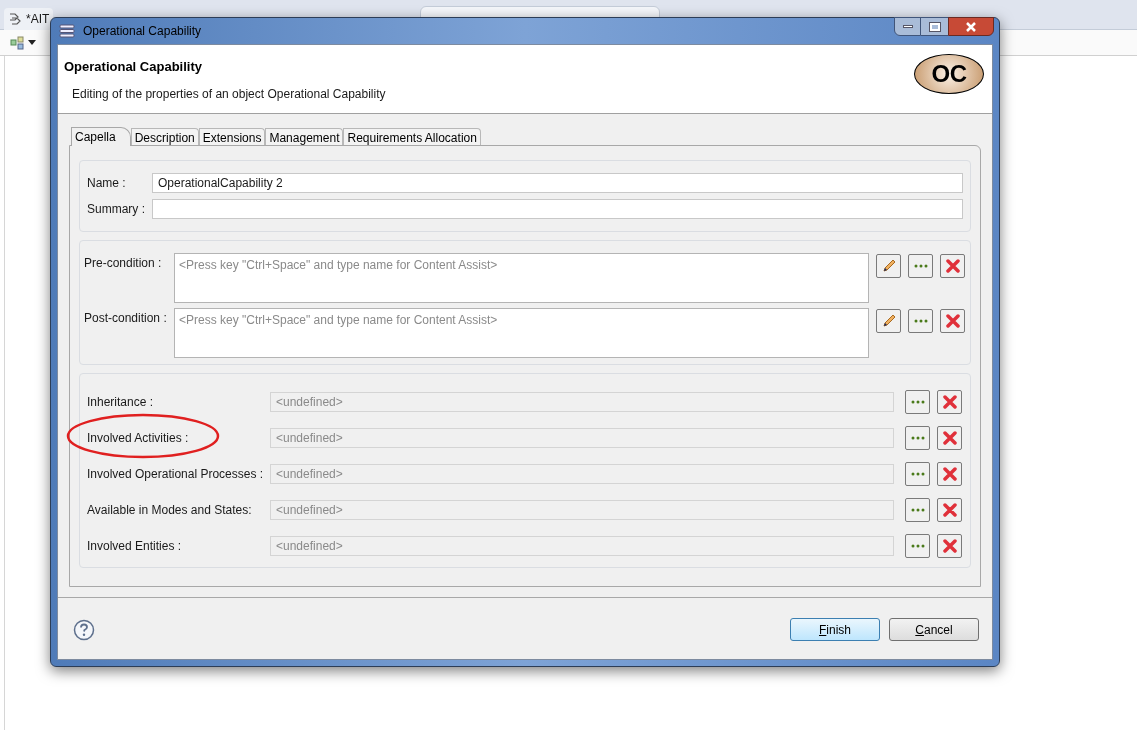 The height and width of the screenshot is (730, 1137). What do you see at coordinates (175, 474) in the screenshot?
I see `field-label: Involved Operational Processes :` at bounding box center [175, 474].